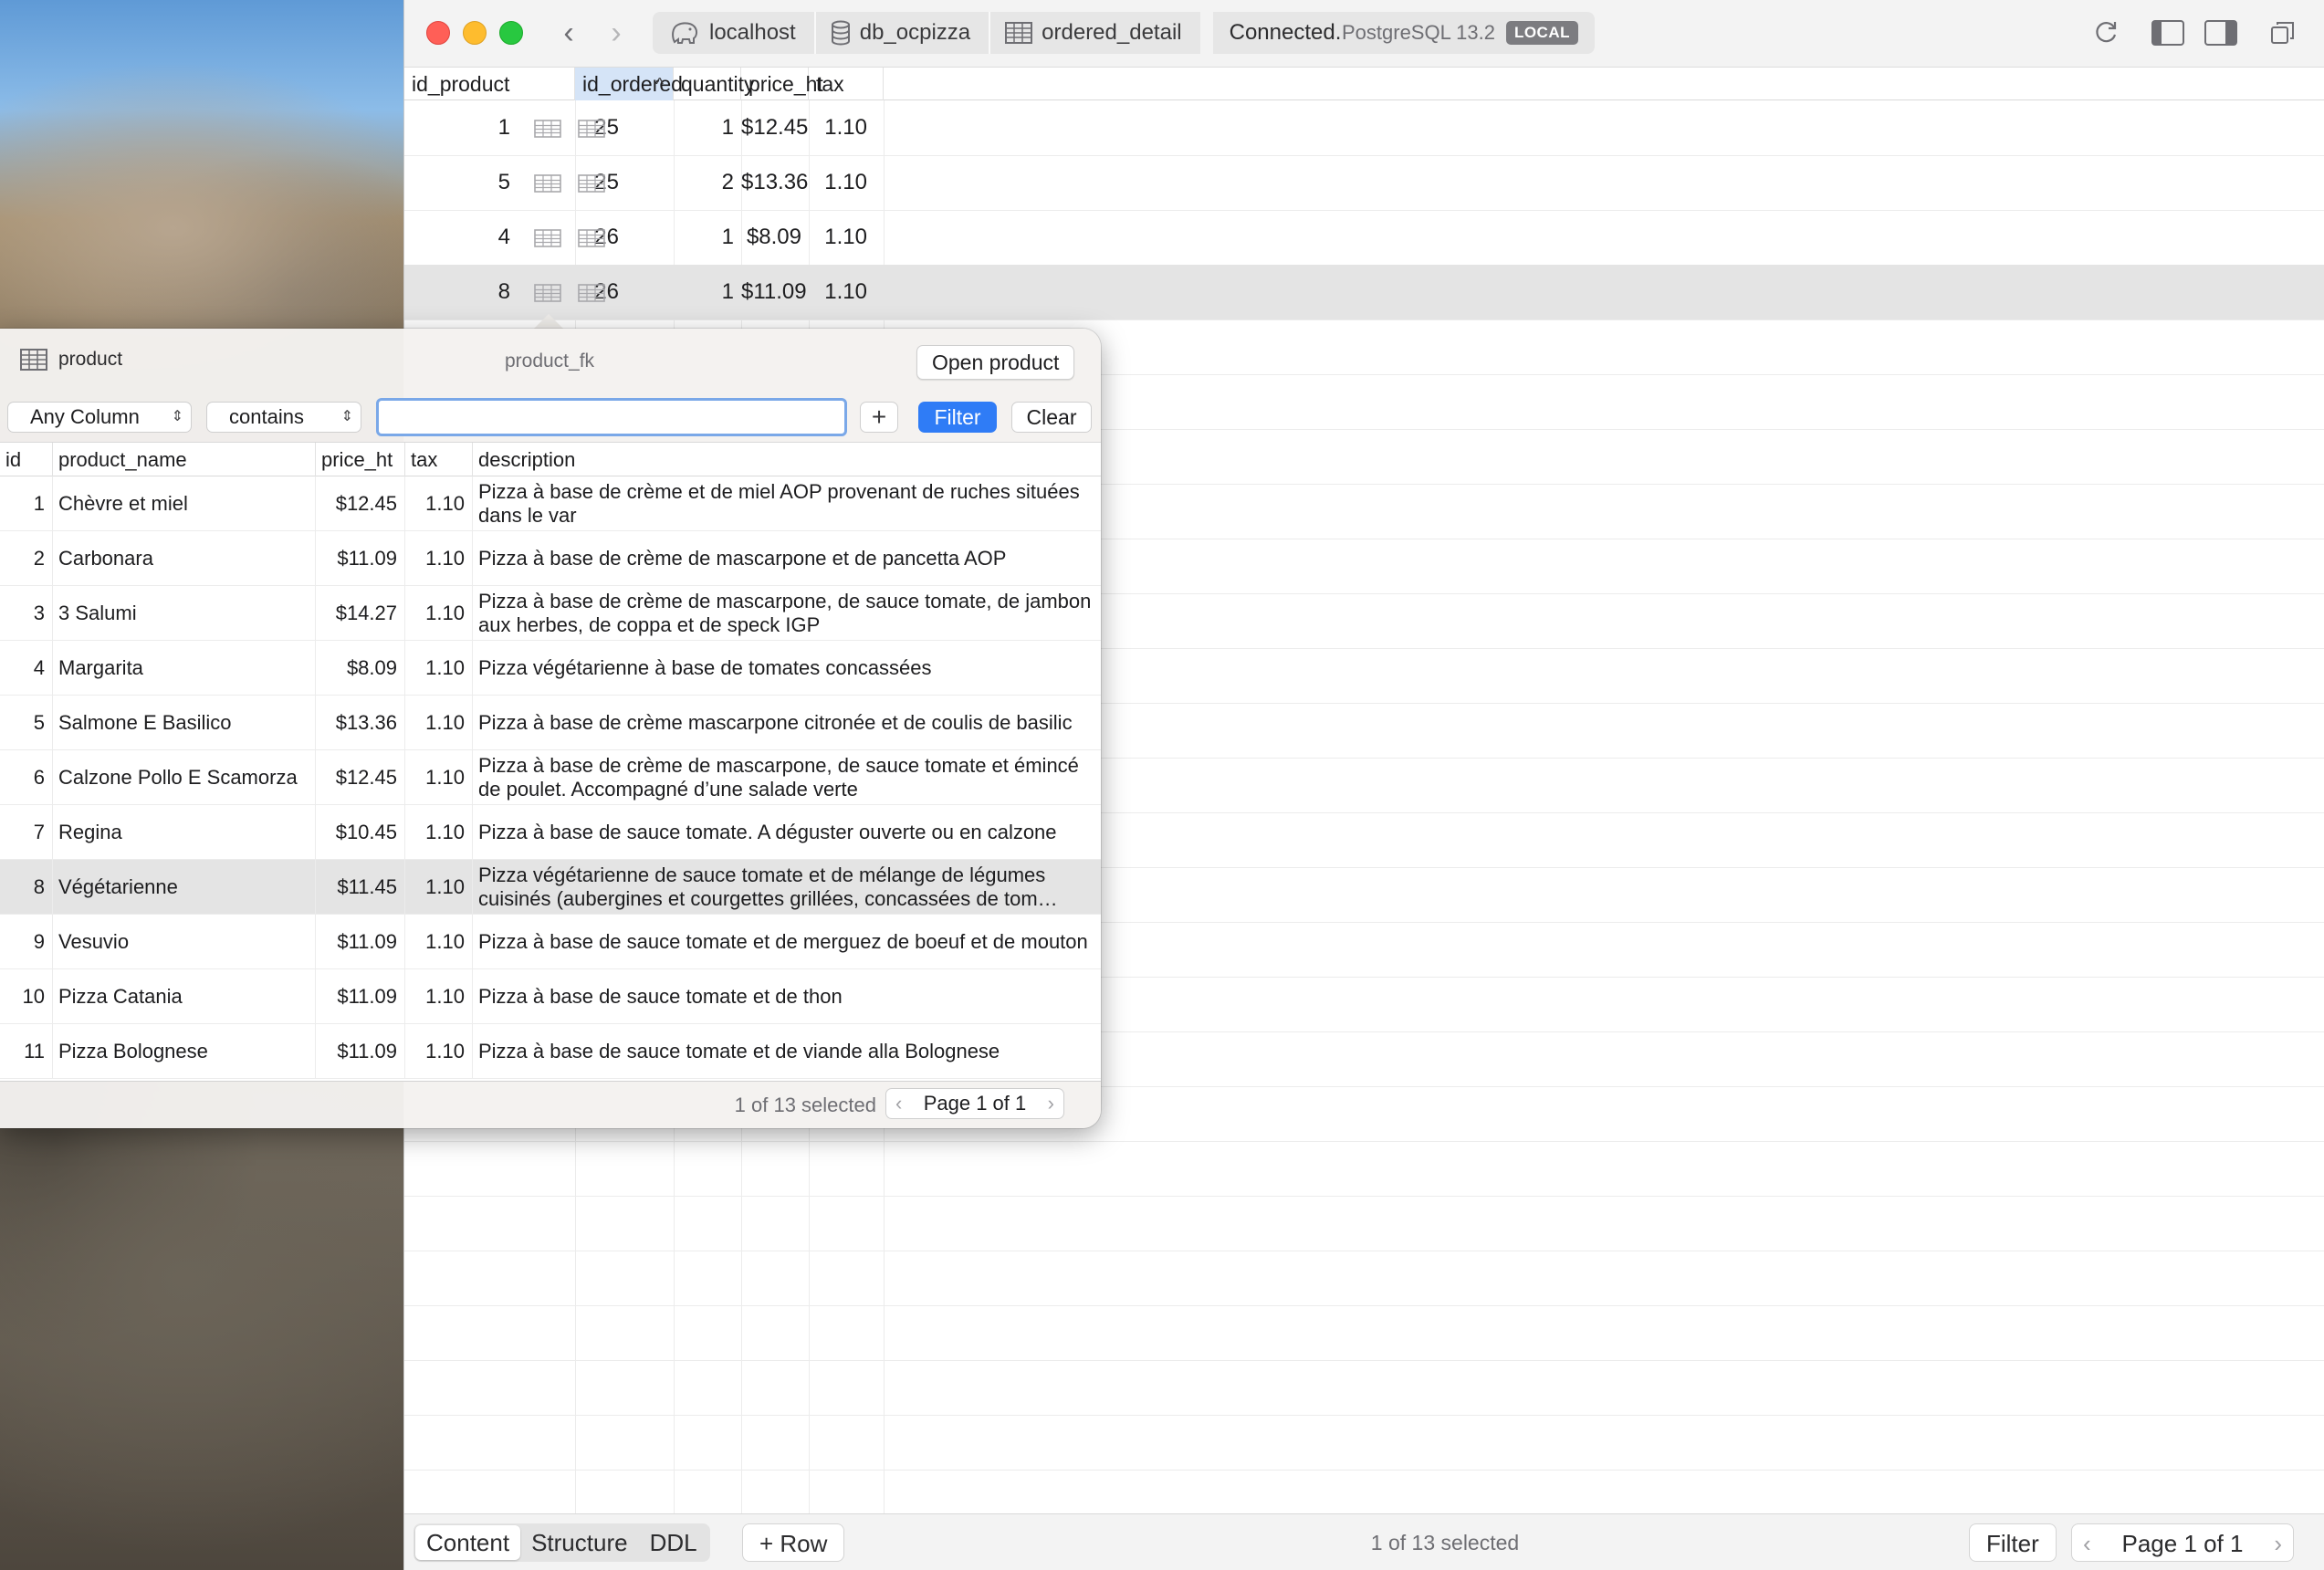 This screenshot has width=2324, height=1570. Describe the element at coordinates (27, 777) in the screenshot. I see `cell-id: 6` at that location.